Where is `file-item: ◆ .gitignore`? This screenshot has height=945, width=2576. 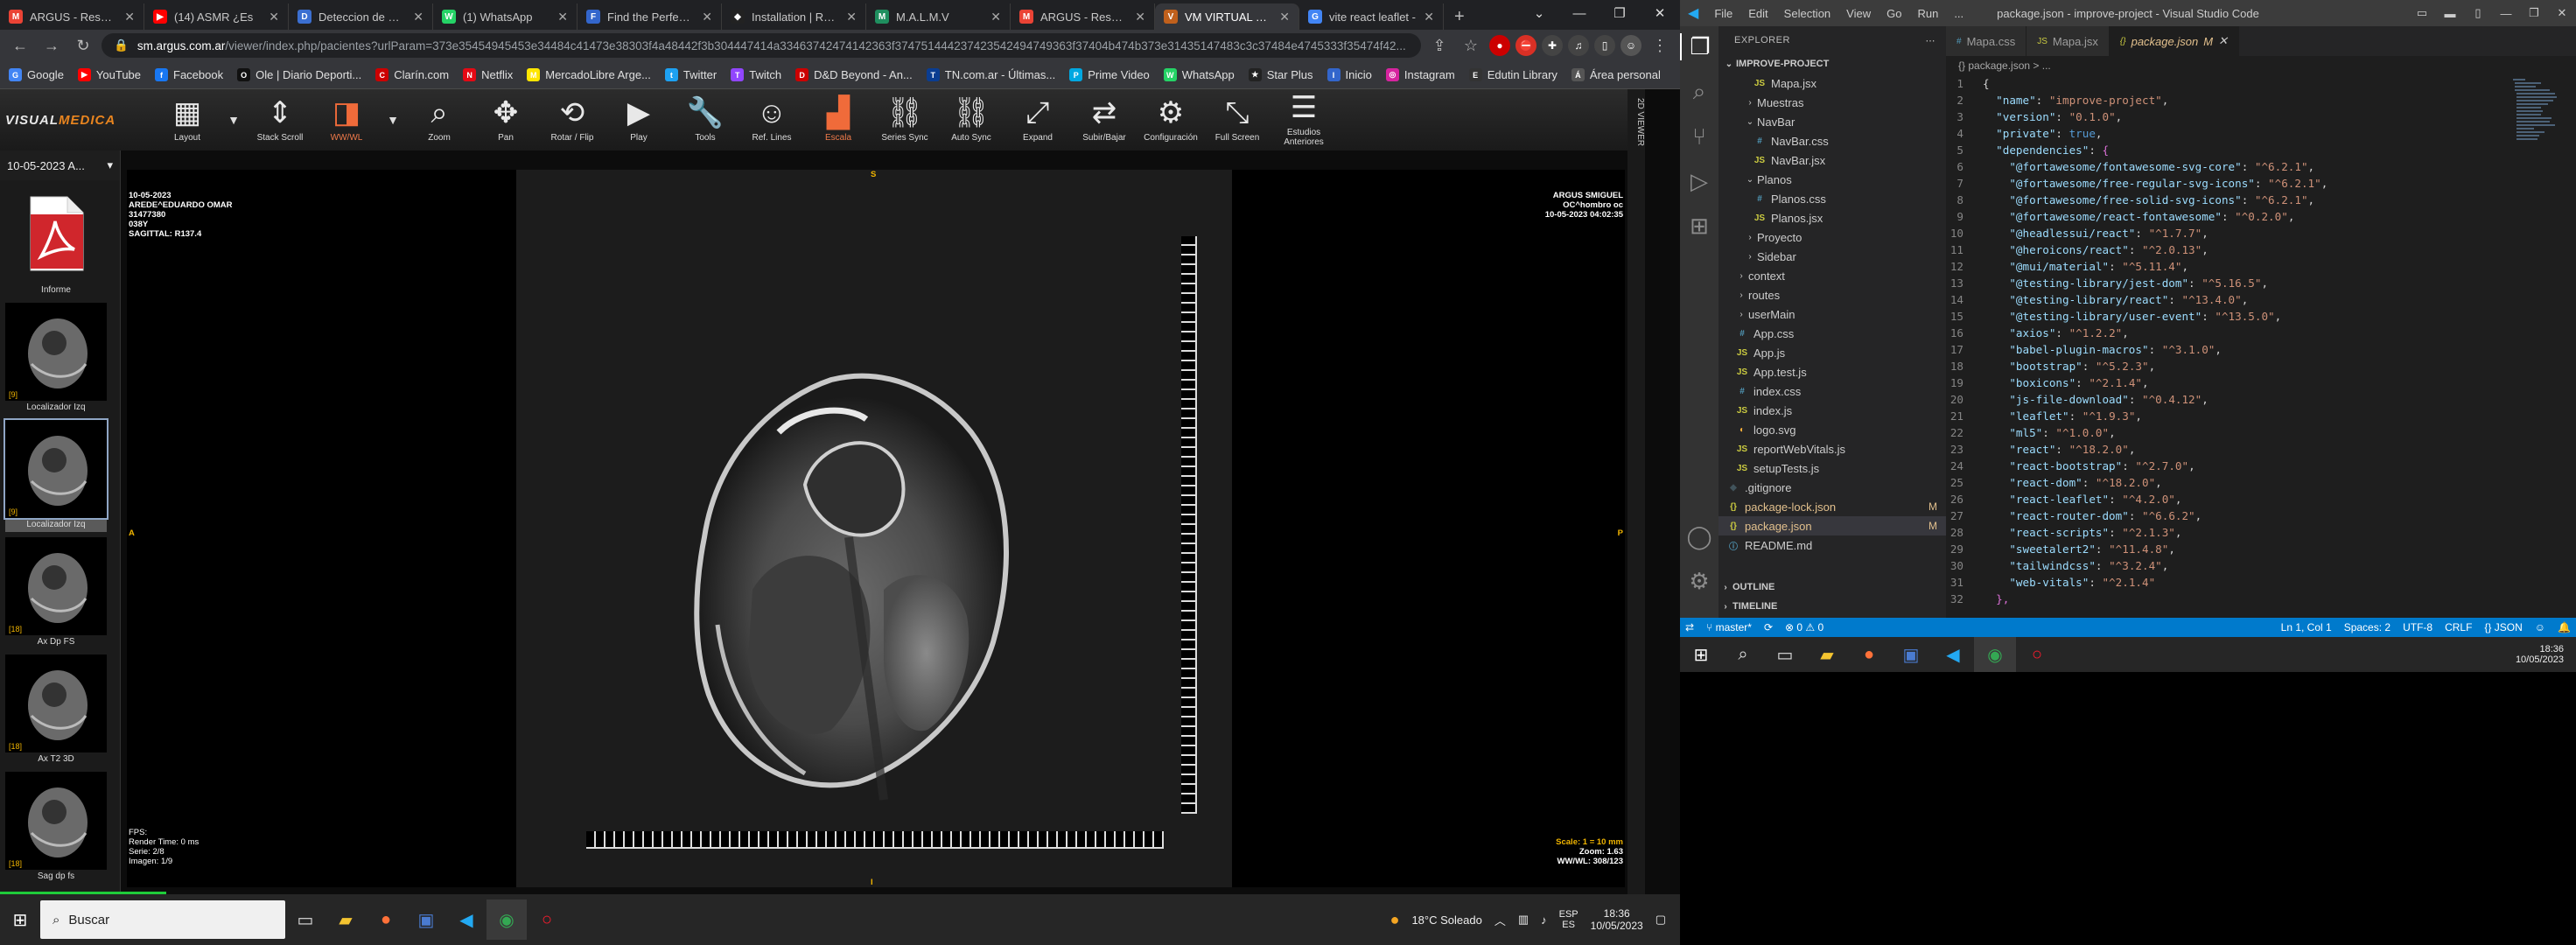
file-item: ◆ .gitignore is located at coordinates (1832, 487).